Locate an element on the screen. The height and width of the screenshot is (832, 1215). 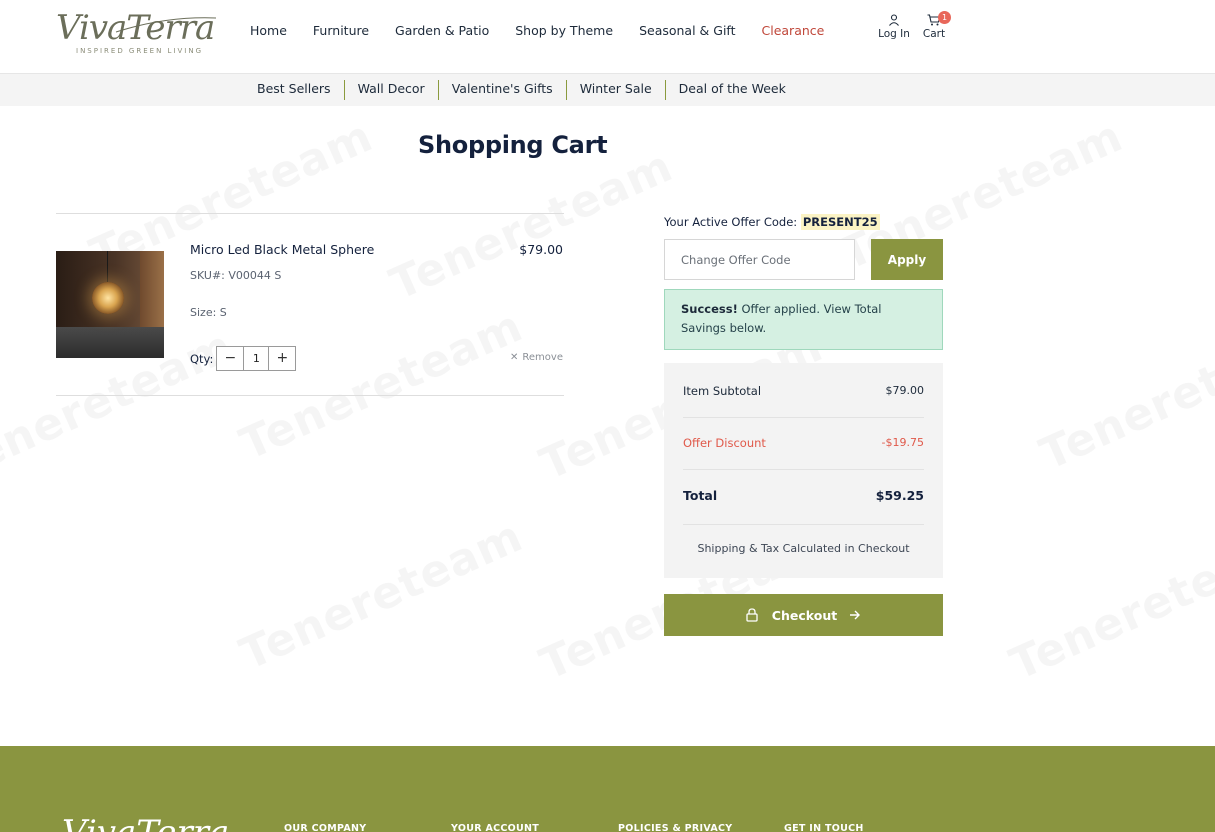
active-offer-code: PRESENT25 is located at coordinates (840, 222).